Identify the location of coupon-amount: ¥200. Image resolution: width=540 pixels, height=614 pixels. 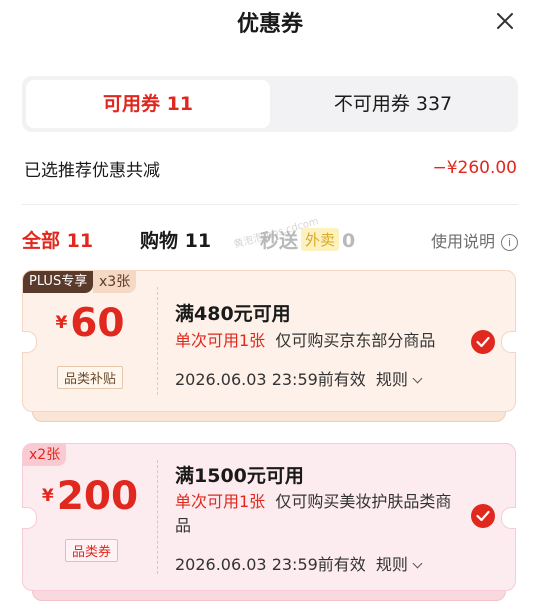
(90, 496).